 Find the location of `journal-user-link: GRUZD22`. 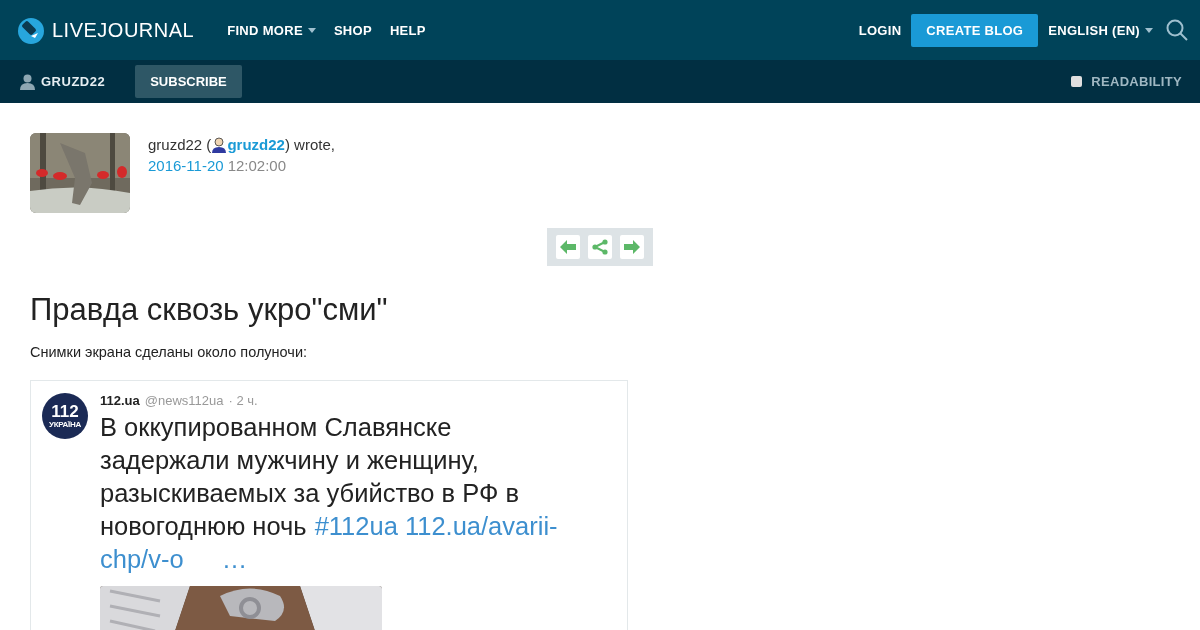

journal-user-link: GRUZD22 is located at coordinates (73, 81).